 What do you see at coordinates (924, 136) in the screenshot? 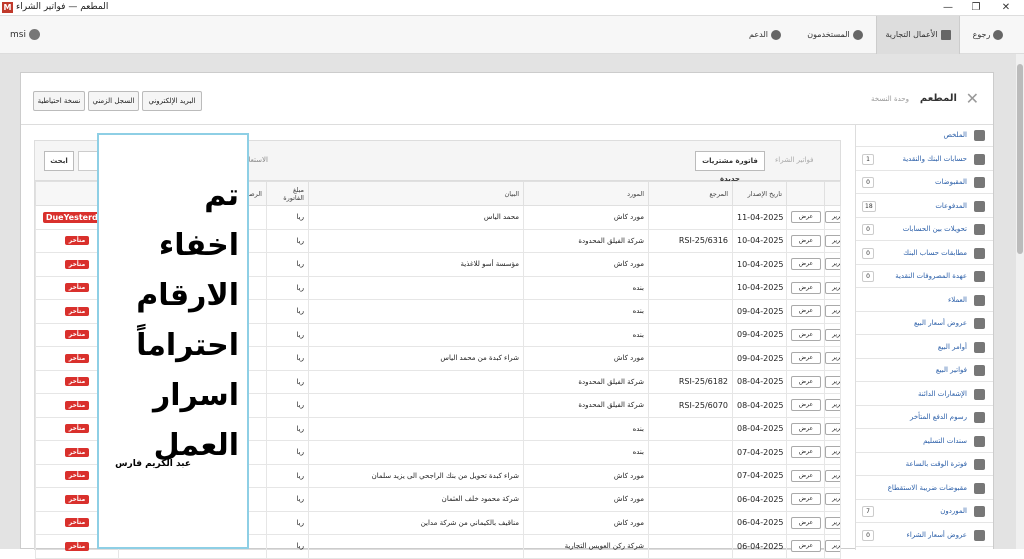
I see `sidebar-item: الملخص` at bounding box center [924, 136].